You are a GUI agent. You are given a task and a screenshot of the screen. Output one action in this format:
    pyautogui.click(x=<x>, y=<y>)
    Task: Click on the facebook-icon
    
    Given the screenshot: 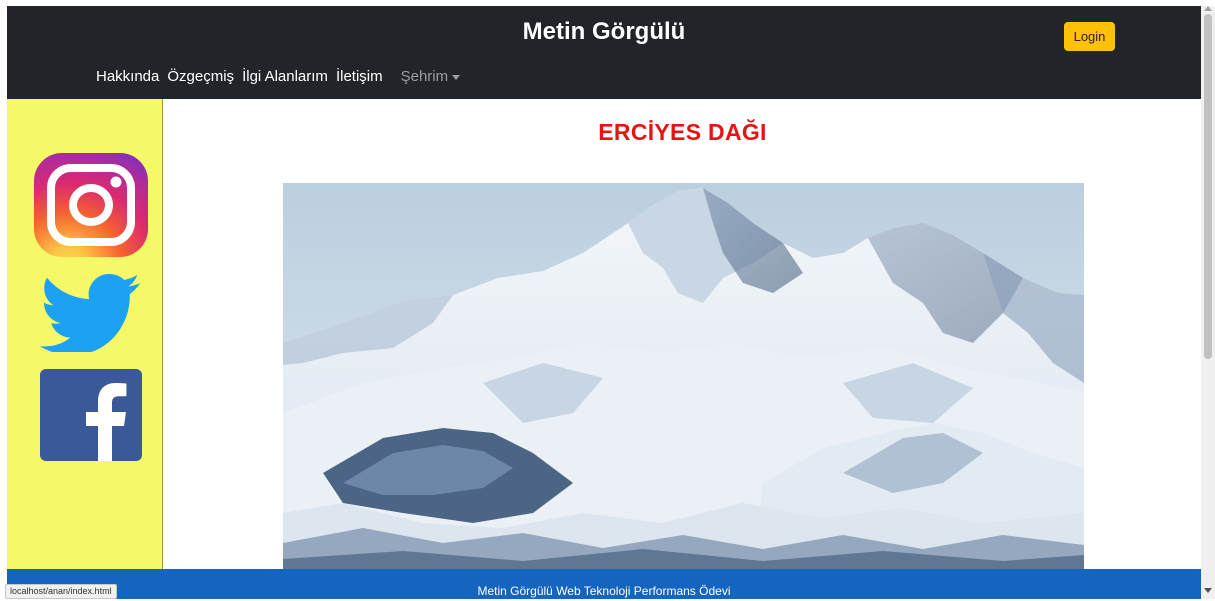 What is the action you would take?
    pyautogui.click(x=91, y=415)
    